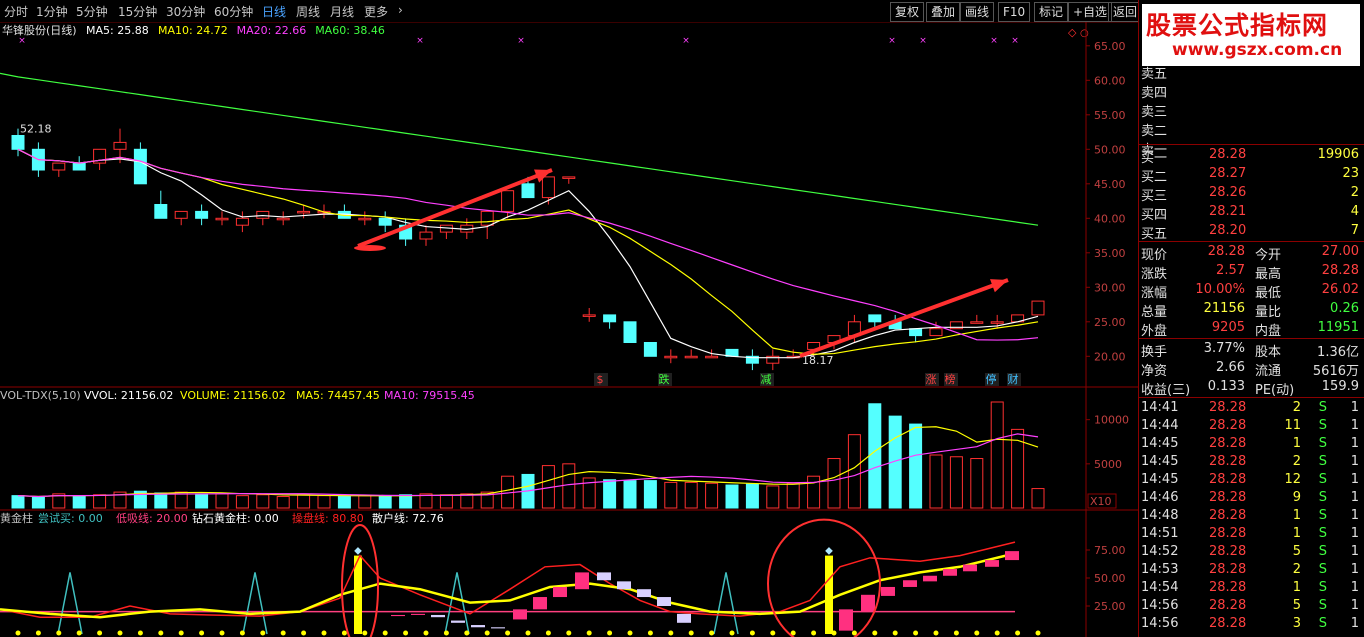  Describe the element at coordinates (1292, 425) in the screenshot. I see `tick-vol: 11` at that location.